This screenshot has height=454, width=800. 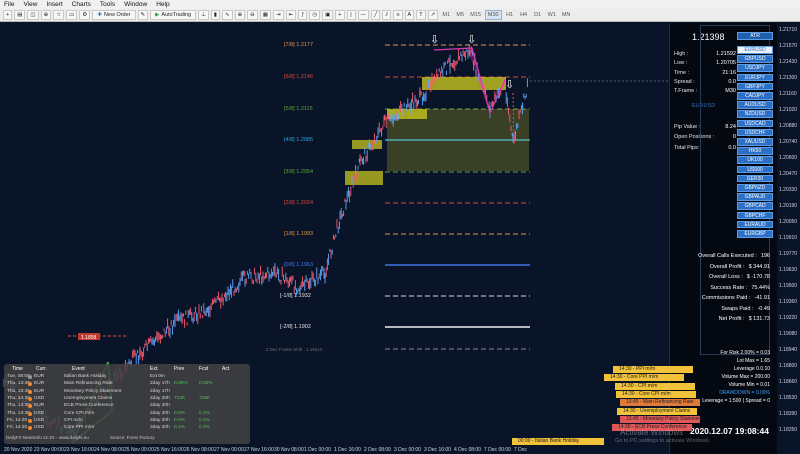 I want to click on profiles-icon: ▤, so click(x=20, y=15).